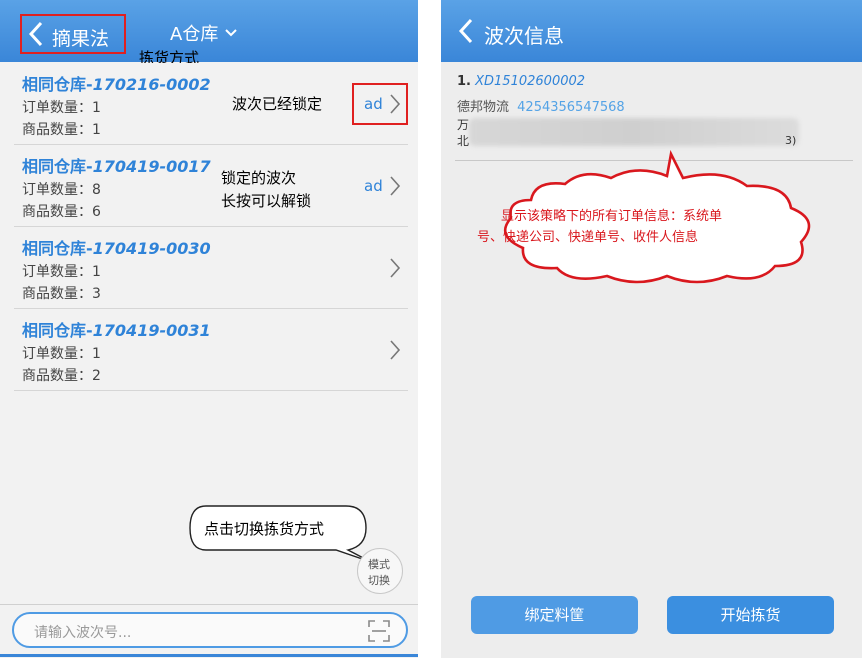 This screenshot has width=862, height=658. What do you see at coordinates (151, 166) in the screenshot?
I see `wave-number: 170419-0017` at bounding box center [151, 166].